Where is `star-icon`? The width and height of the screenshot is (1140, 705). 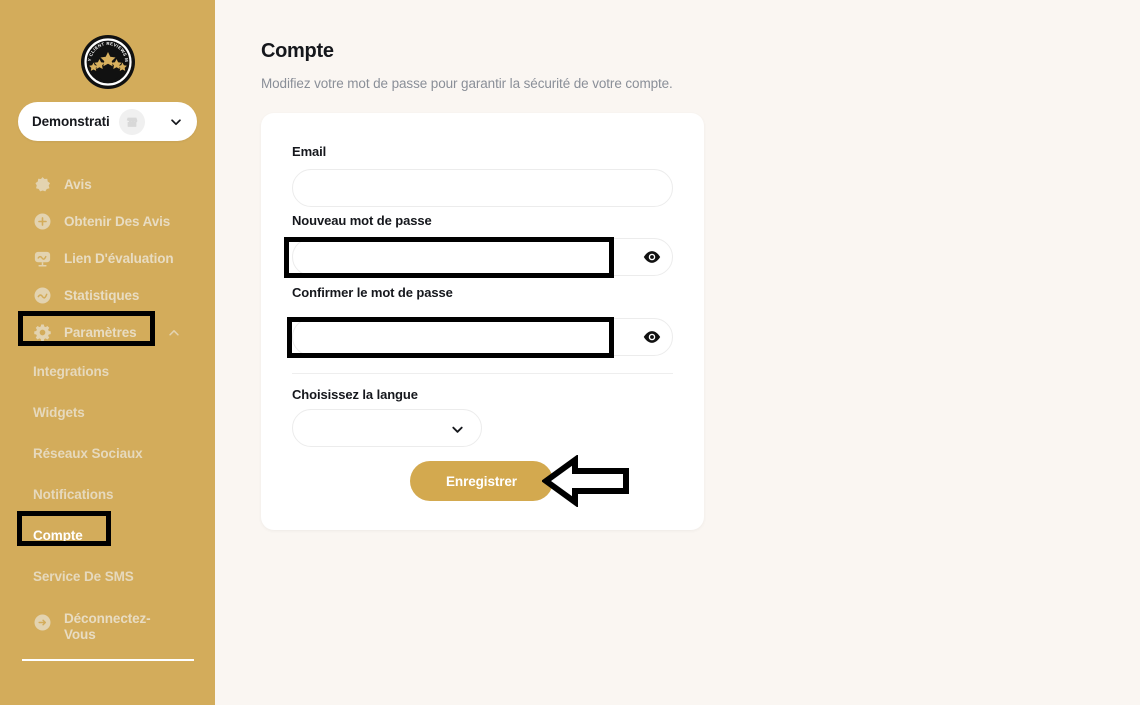 star-icon is located at coordinates (42, 185).